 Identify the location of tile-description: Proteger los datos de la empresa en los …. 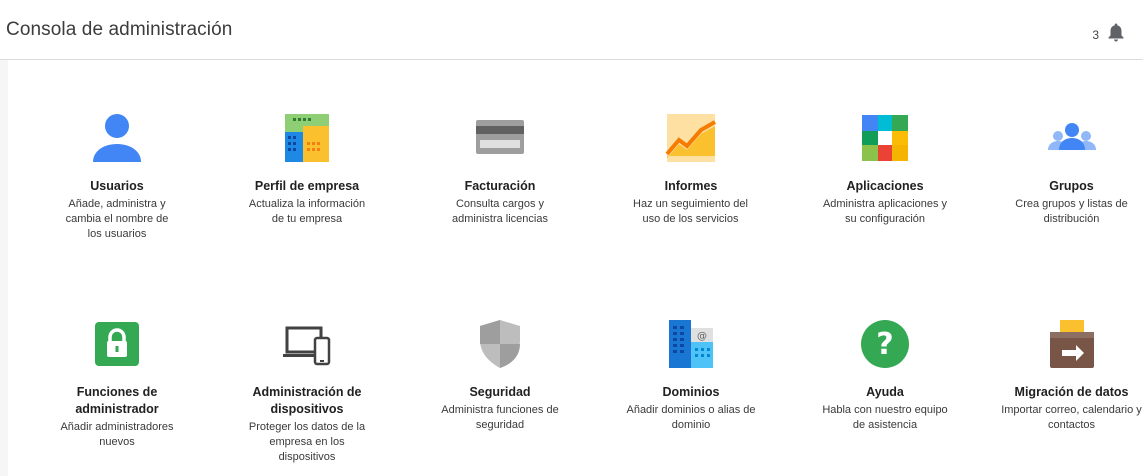
(307, 442).